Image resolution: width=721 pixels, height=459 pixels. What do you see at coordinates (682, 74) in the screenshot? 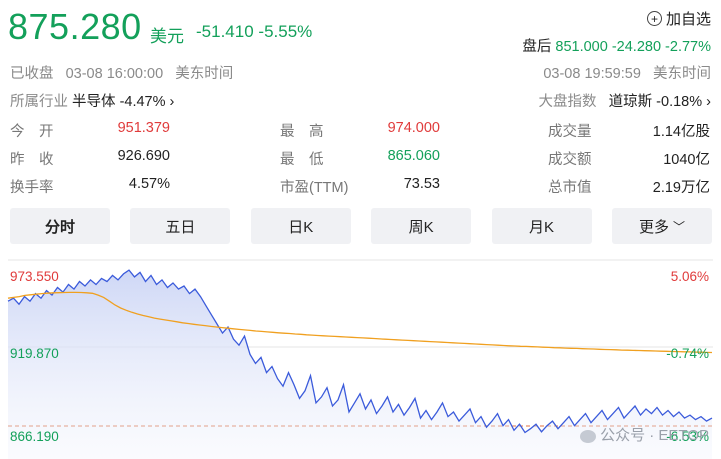
I see `after-hours-timezone: 美东时间` at bounding box center [682, 74].